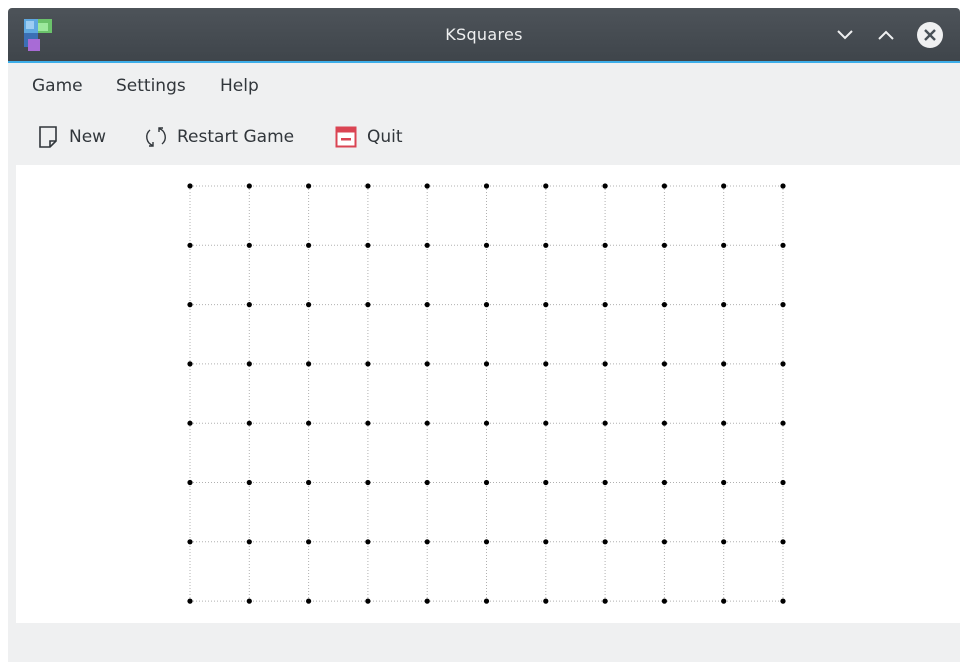 The image size is (960, 662). I want to click on new-button-label: New, so click(88, 137).